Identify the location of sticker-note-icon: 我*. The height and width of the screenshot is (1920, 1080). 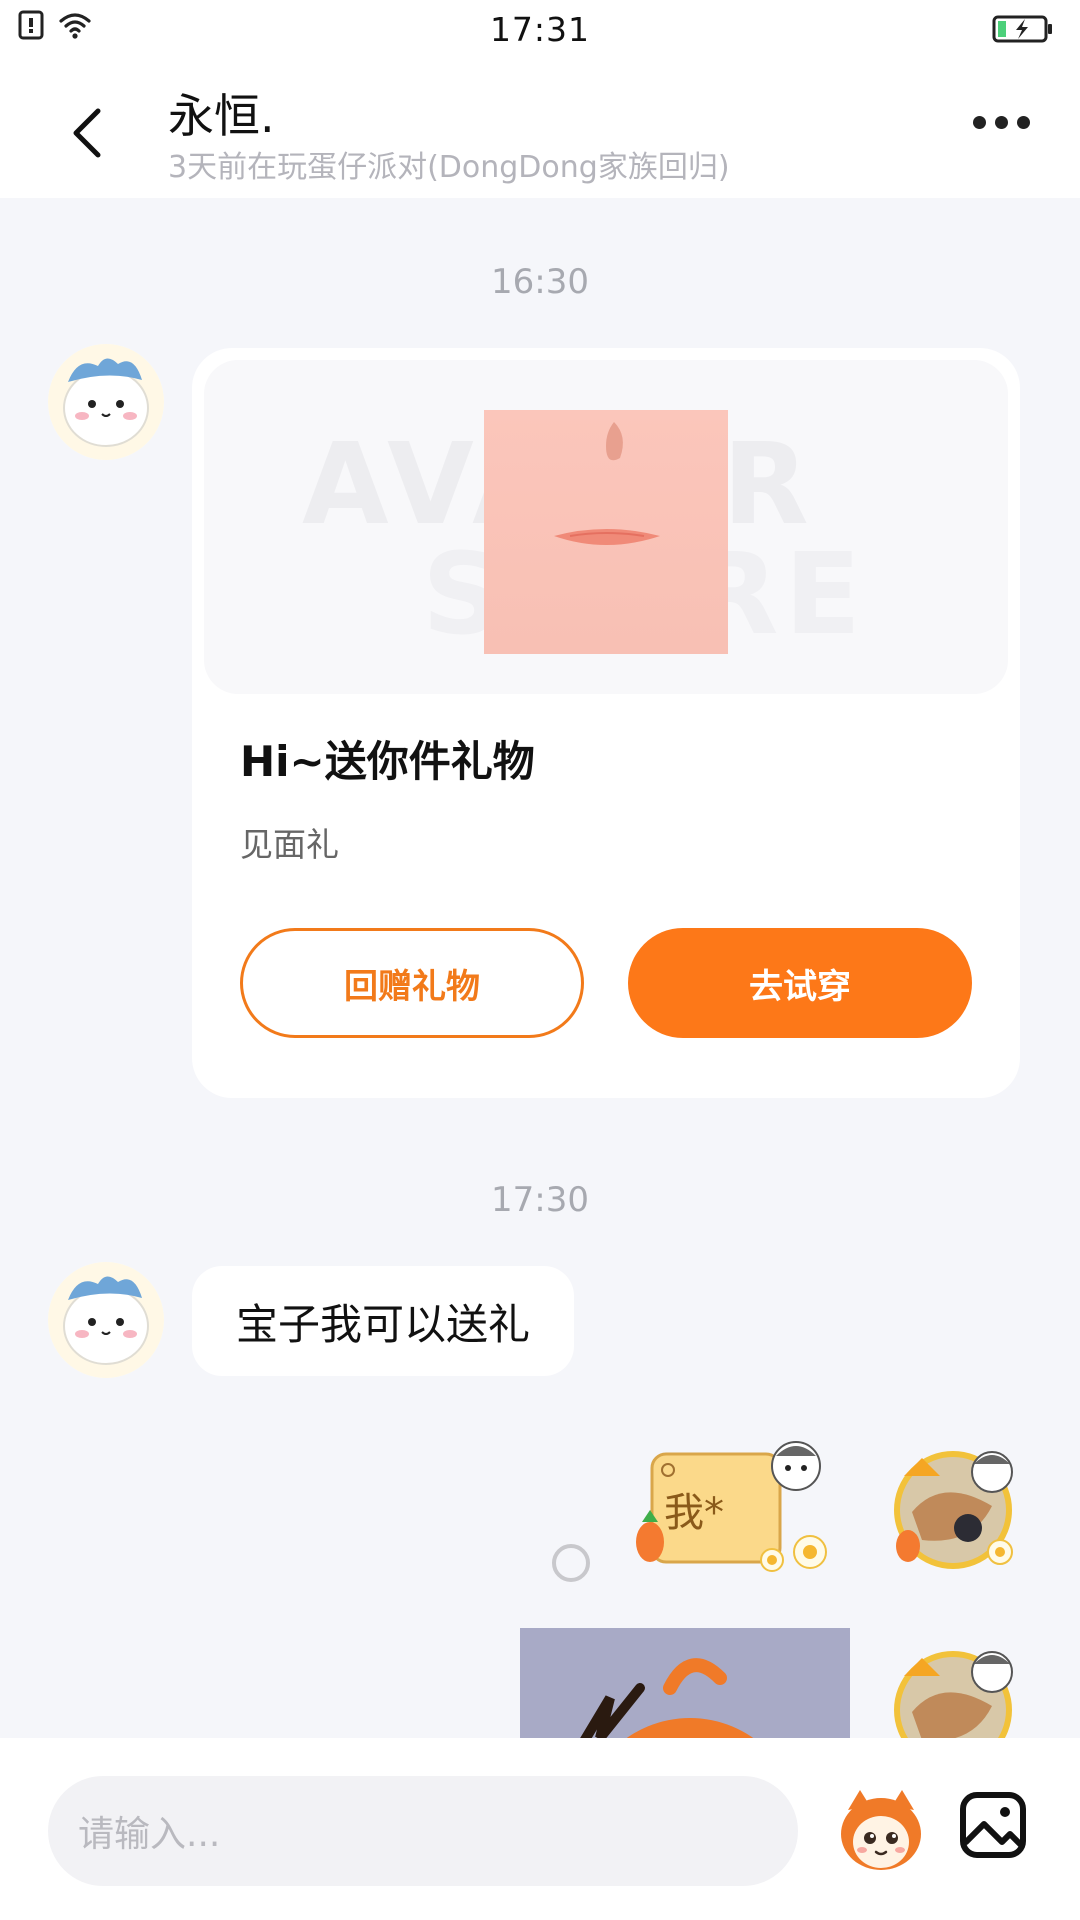
(731, 1506).